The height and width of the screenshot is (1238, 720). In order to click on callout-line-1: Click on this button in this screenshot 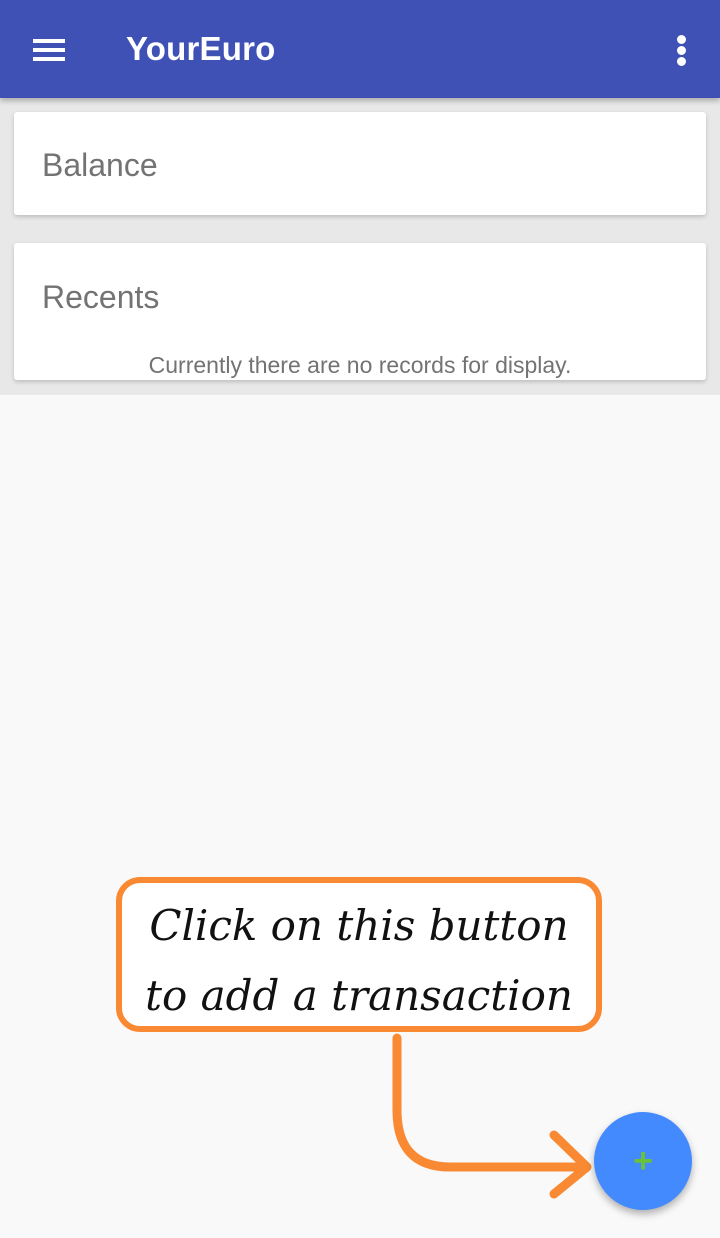, I will do `click(359, 925)`.